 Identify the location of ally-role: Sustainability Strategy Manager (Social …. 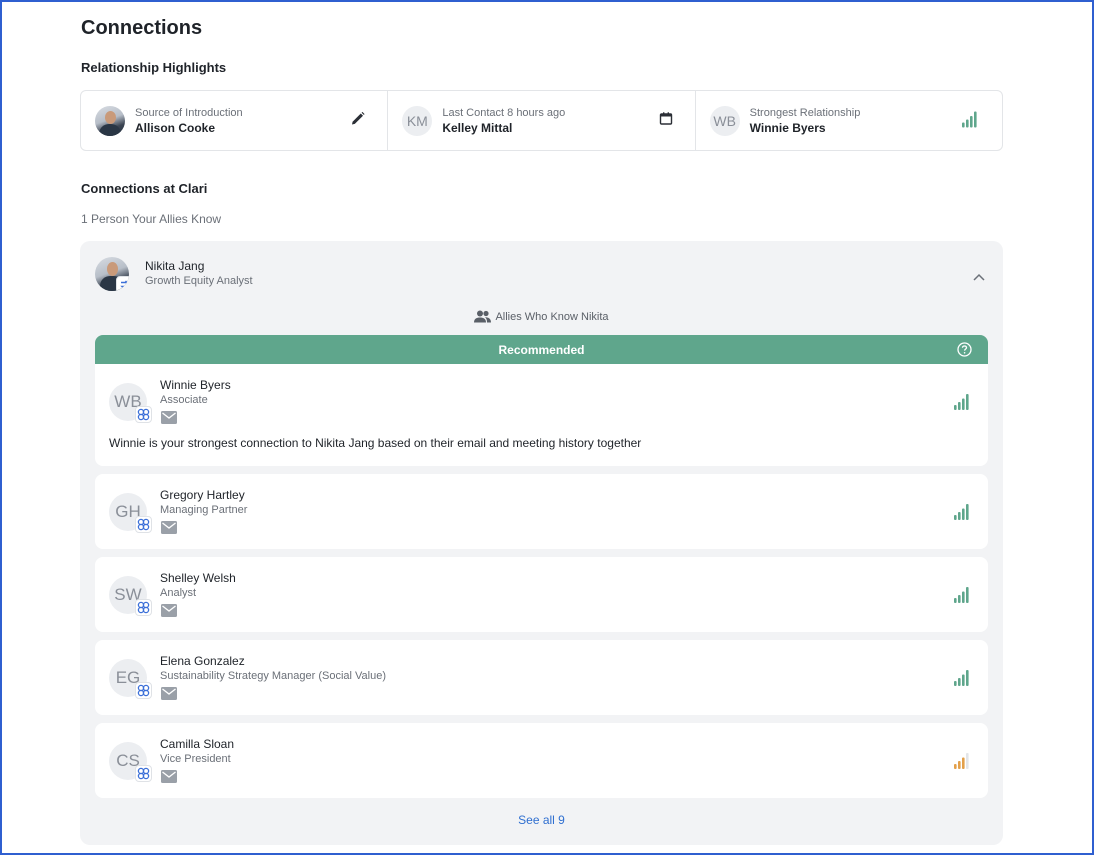
(273, 676).